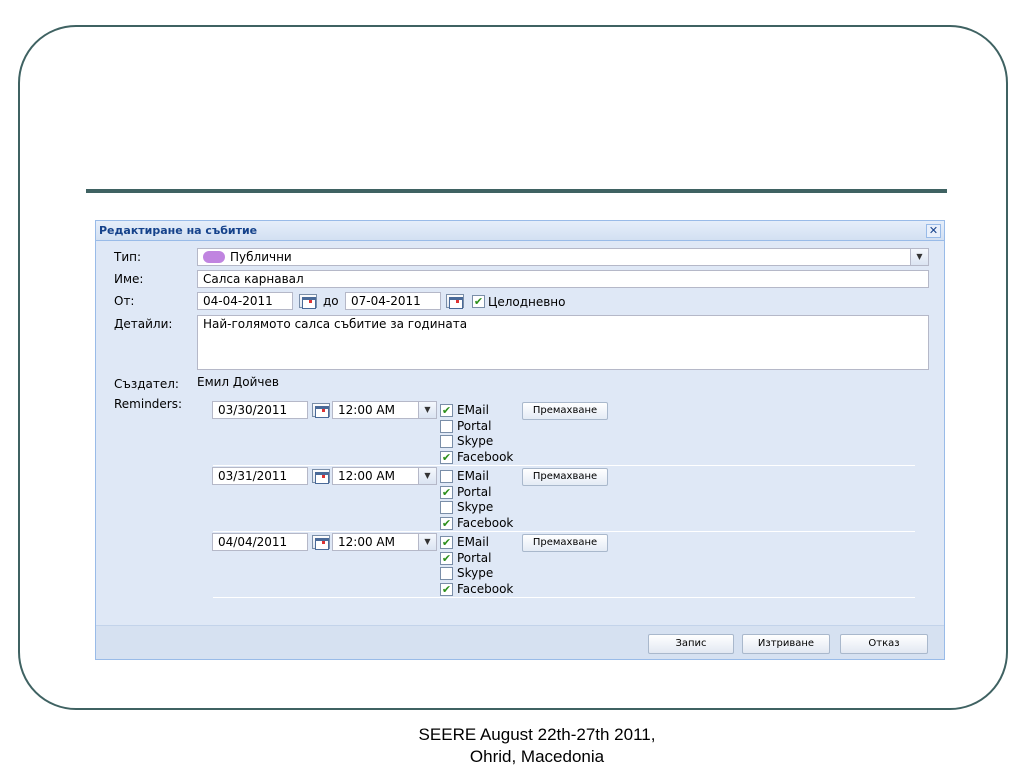 This screenshot has height=768, width=1024. I want to click on type-combo: Публични ▼, so click(563, 257).